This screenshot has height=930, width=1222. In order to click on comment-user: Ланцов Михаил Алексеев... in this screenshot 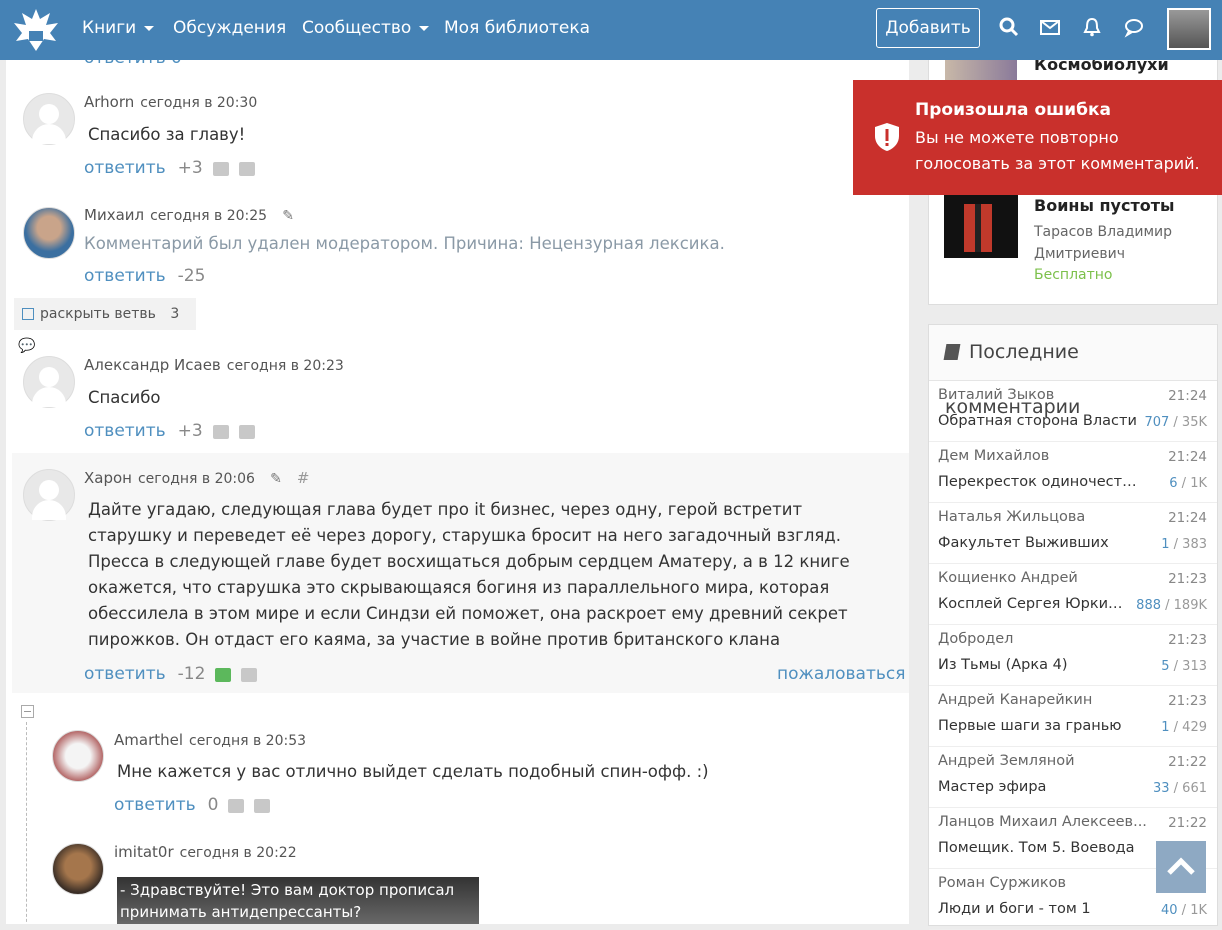, I will do `click(1042, 822)`.